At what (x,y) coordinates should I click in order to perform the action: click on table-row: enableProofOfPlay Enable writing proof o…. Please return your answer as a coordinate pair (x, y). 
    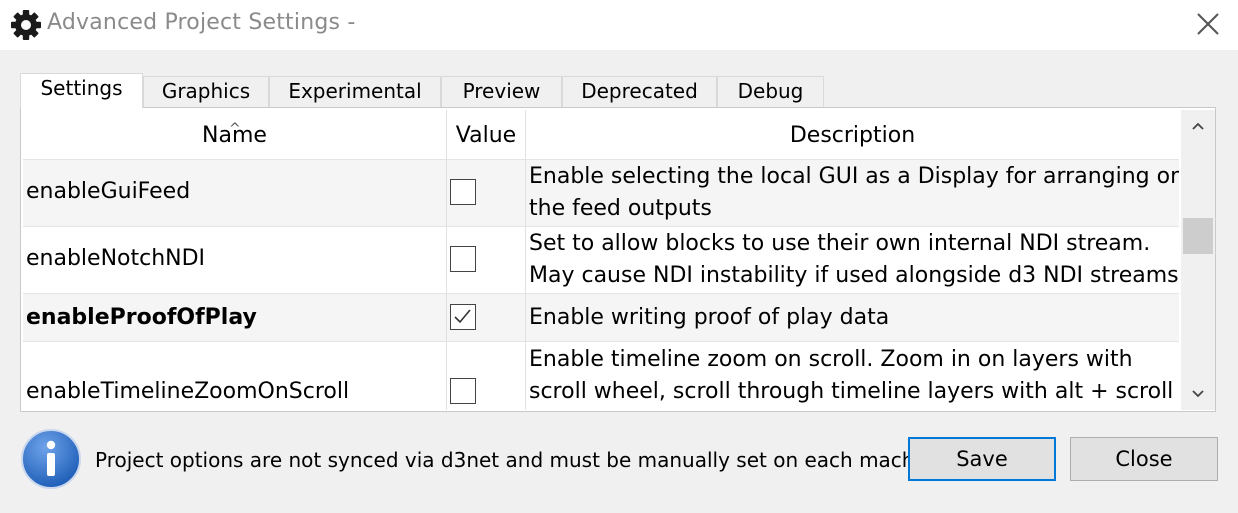
    Looking at the image, I should click on (601, 317).